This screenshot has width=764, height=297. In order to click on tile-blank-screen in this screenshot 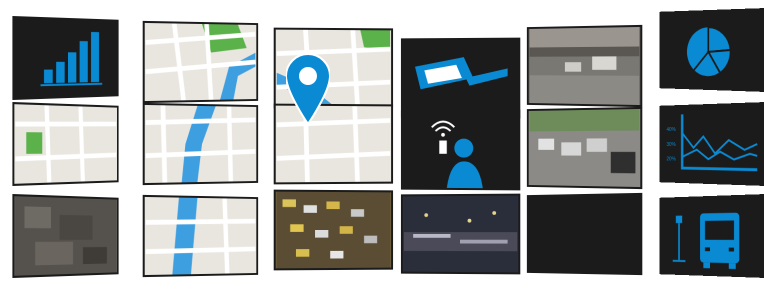, I will do `click(584, 234)`.